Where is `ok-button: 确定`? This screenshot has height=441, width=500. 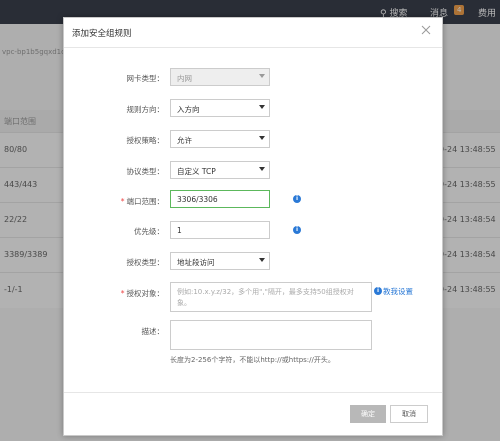 ok-button: 确定 is located at coordinates (368, 414).